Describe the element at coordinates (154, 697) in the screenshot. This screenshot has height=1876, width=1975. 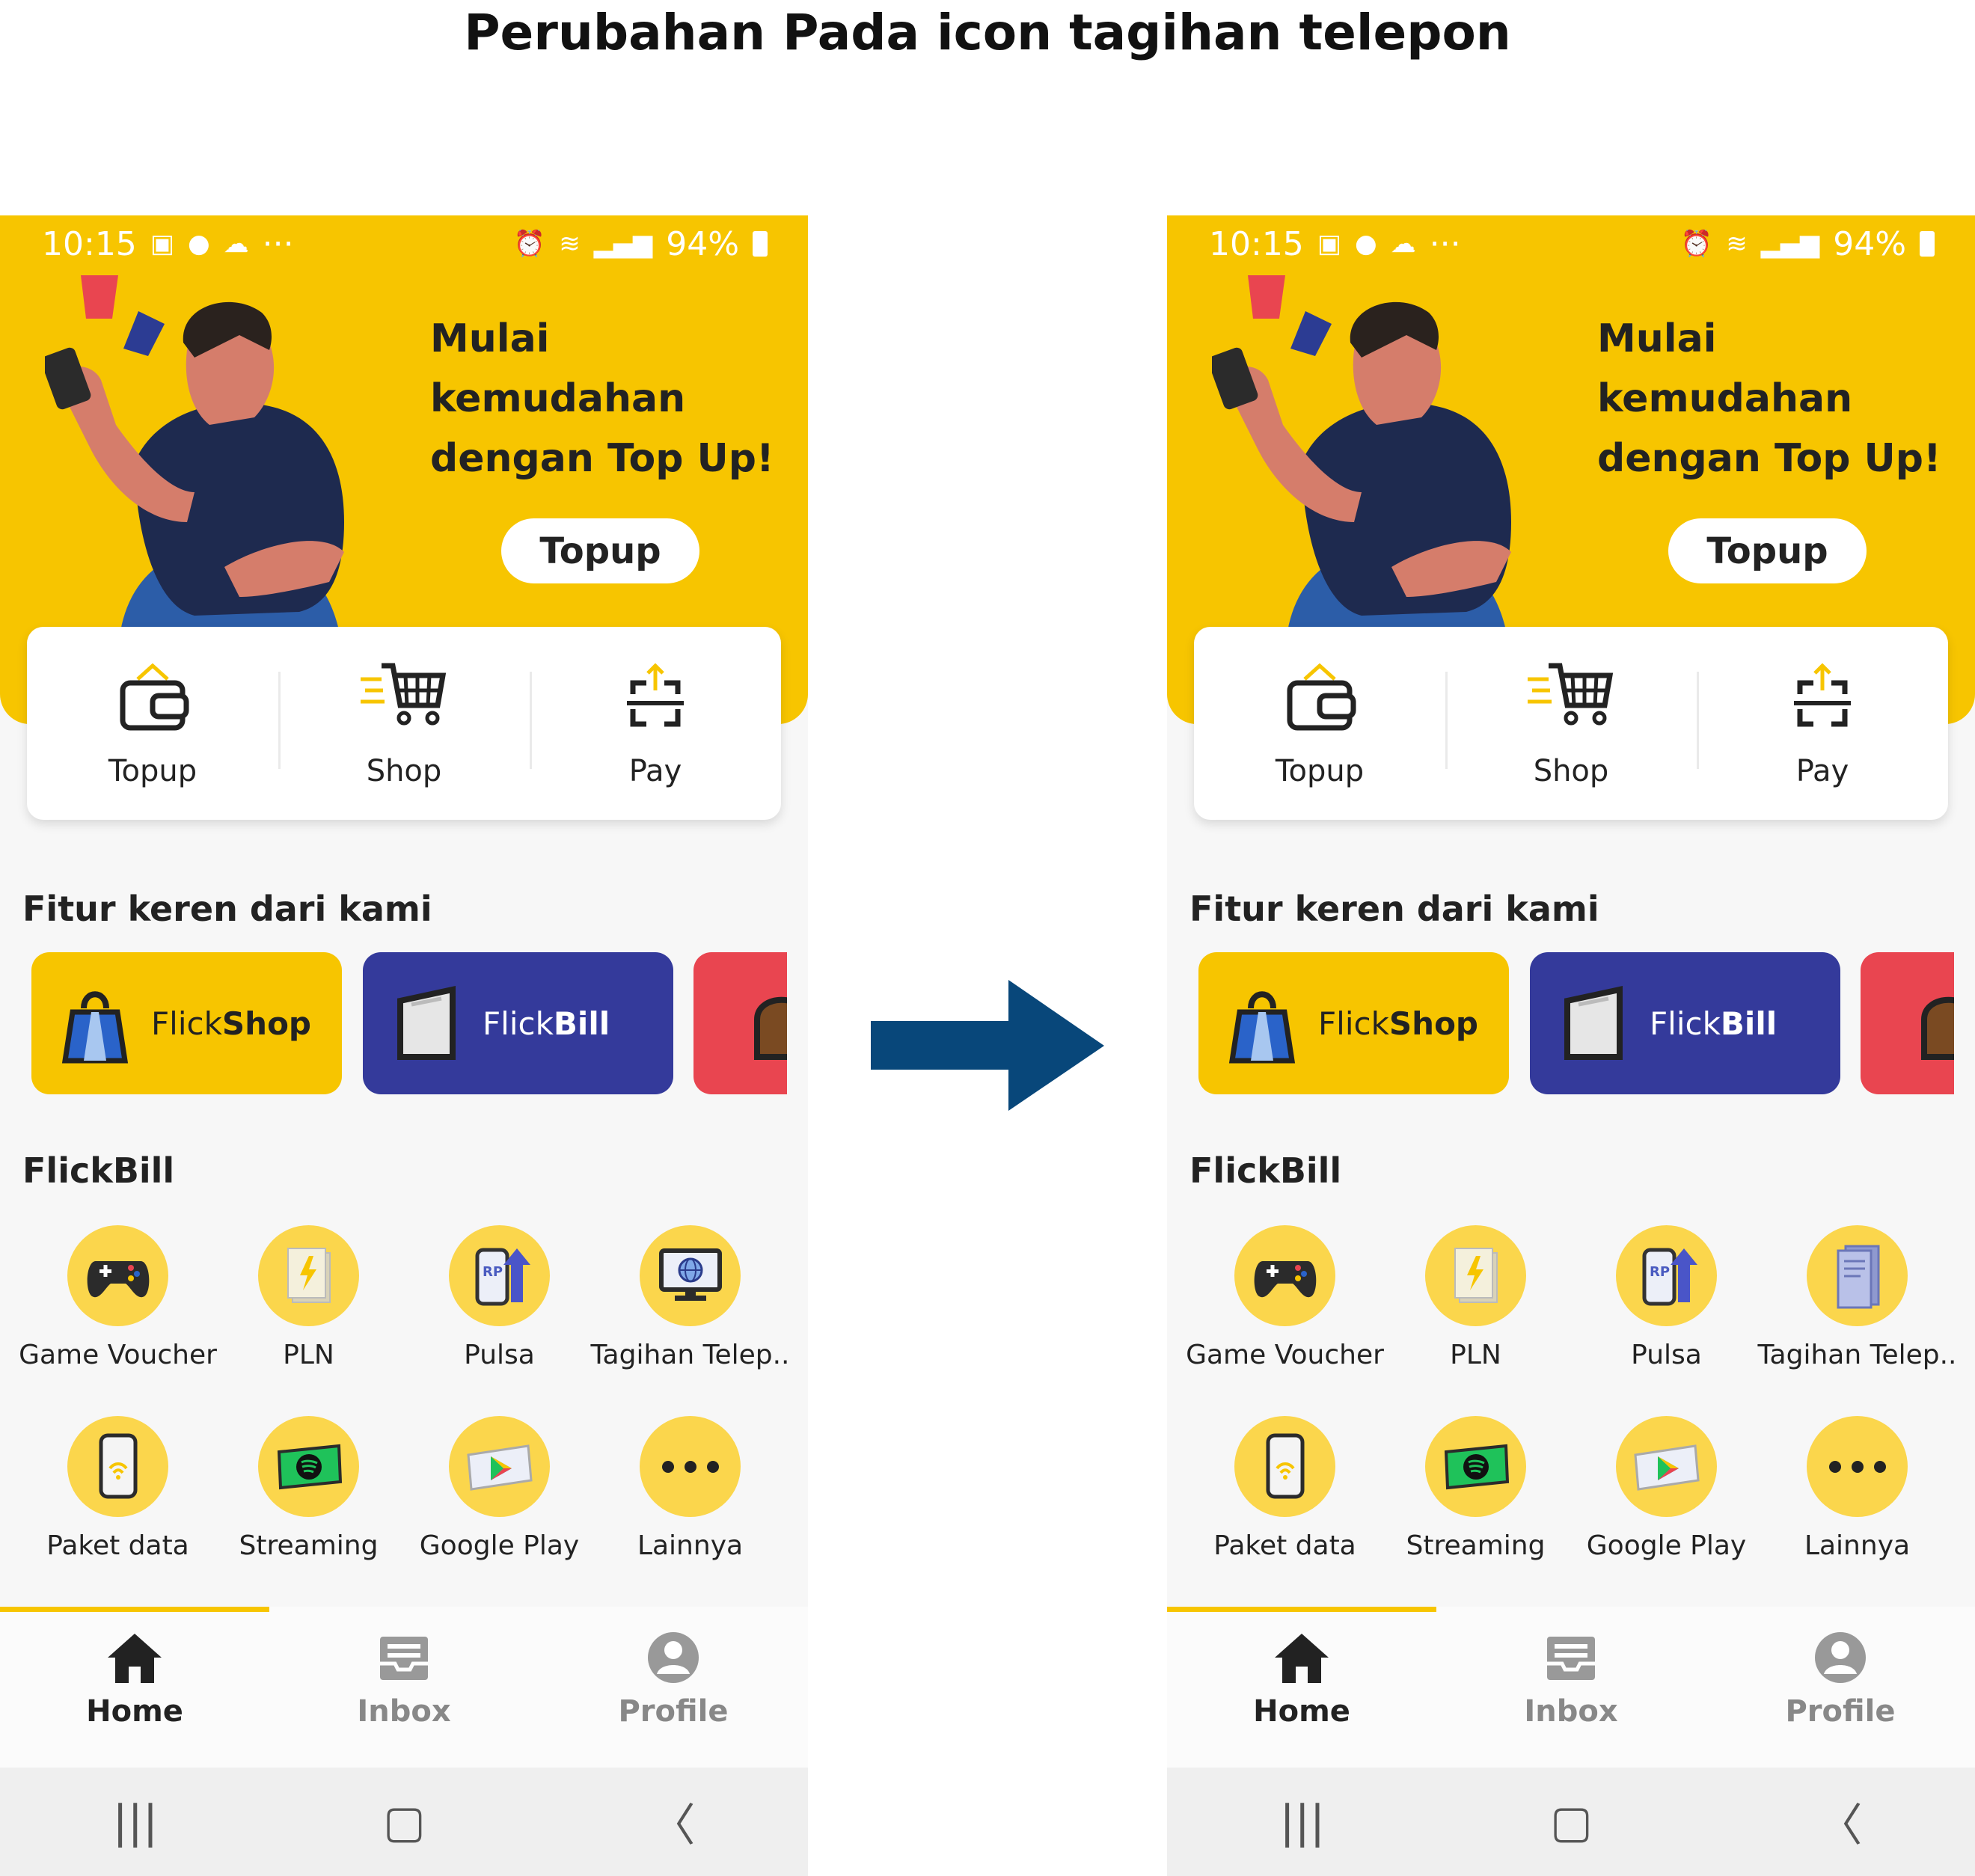
I see `wallet-icon` at that location.